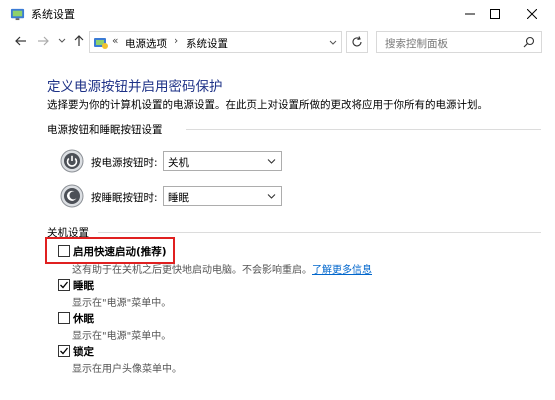 The width and height of the screenshot is (555, 400). Describe the element at coordinates (416, 44) in the screenshot. I see `search-placeholder: 搜索控制面板` at that location.